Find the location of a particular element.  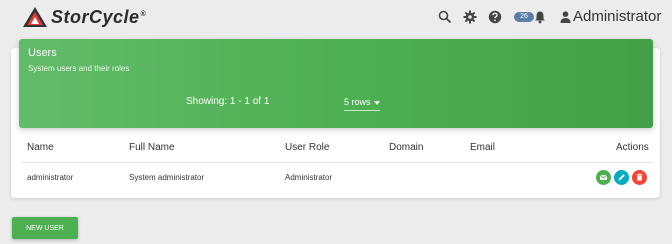

new-user-button: NEW USER is located at coordinates (45, 228).